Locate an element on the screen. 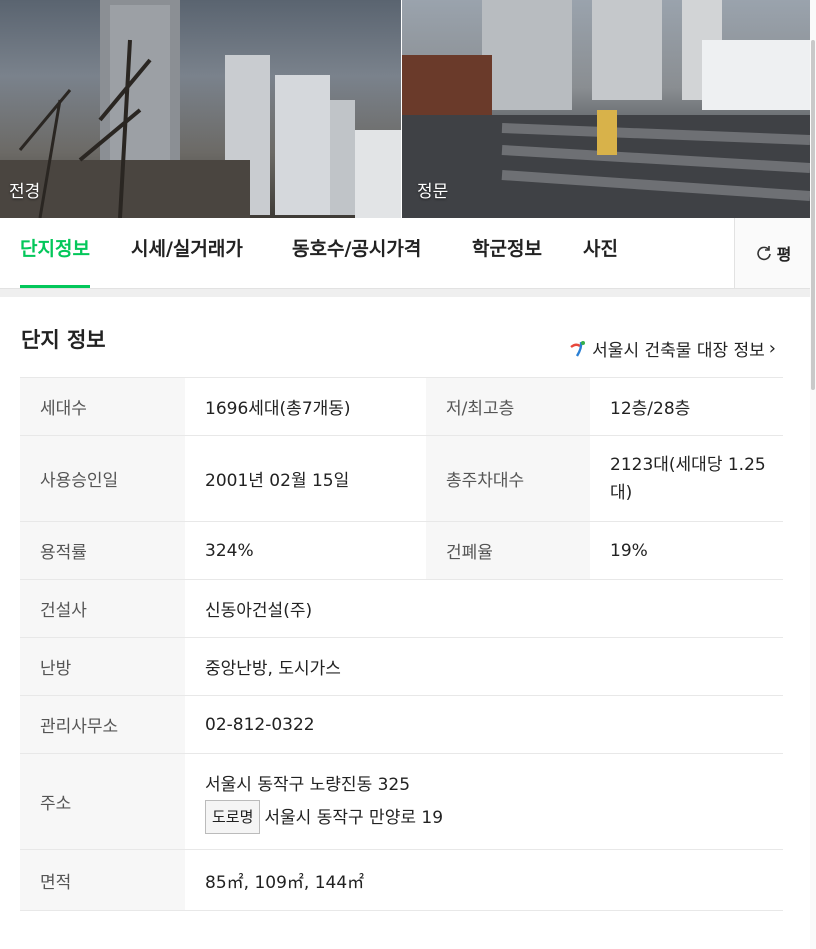  address-label: 주소 is located at coordinates (102, 801).